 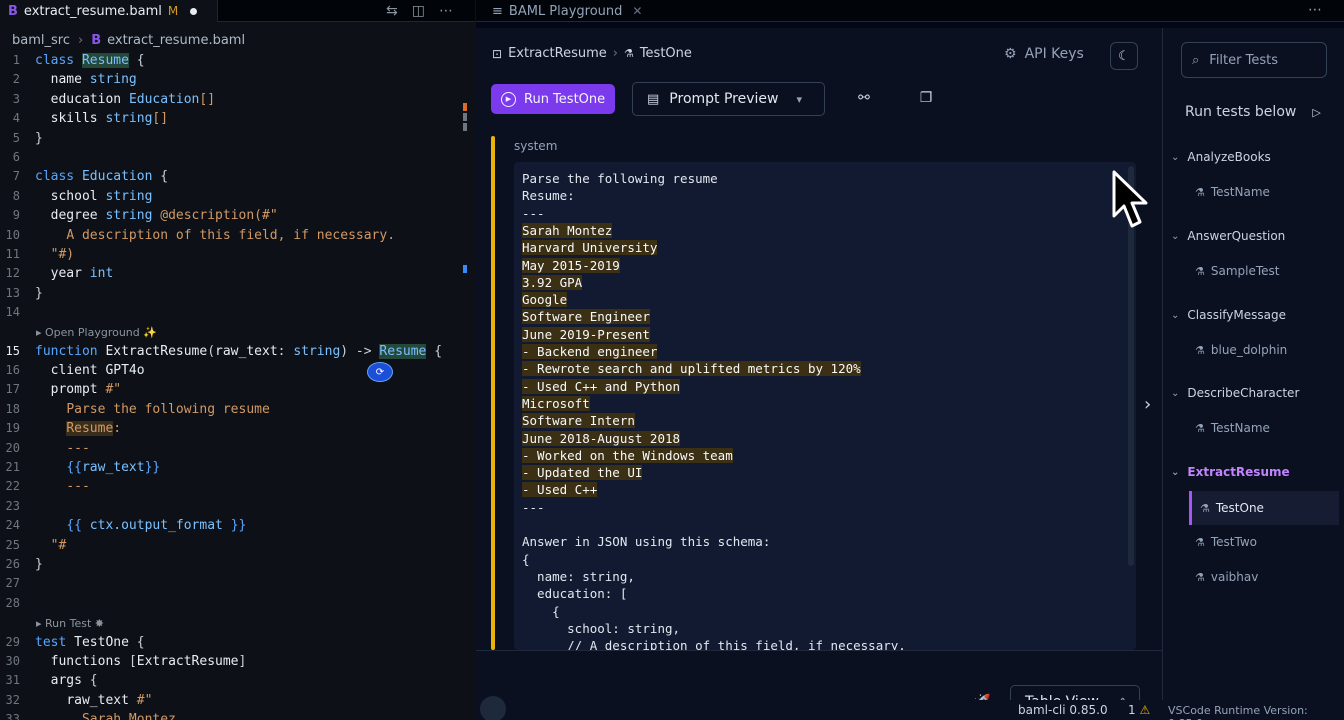 I want to click on prompt-line-text: {, so click(x=526, y=559).